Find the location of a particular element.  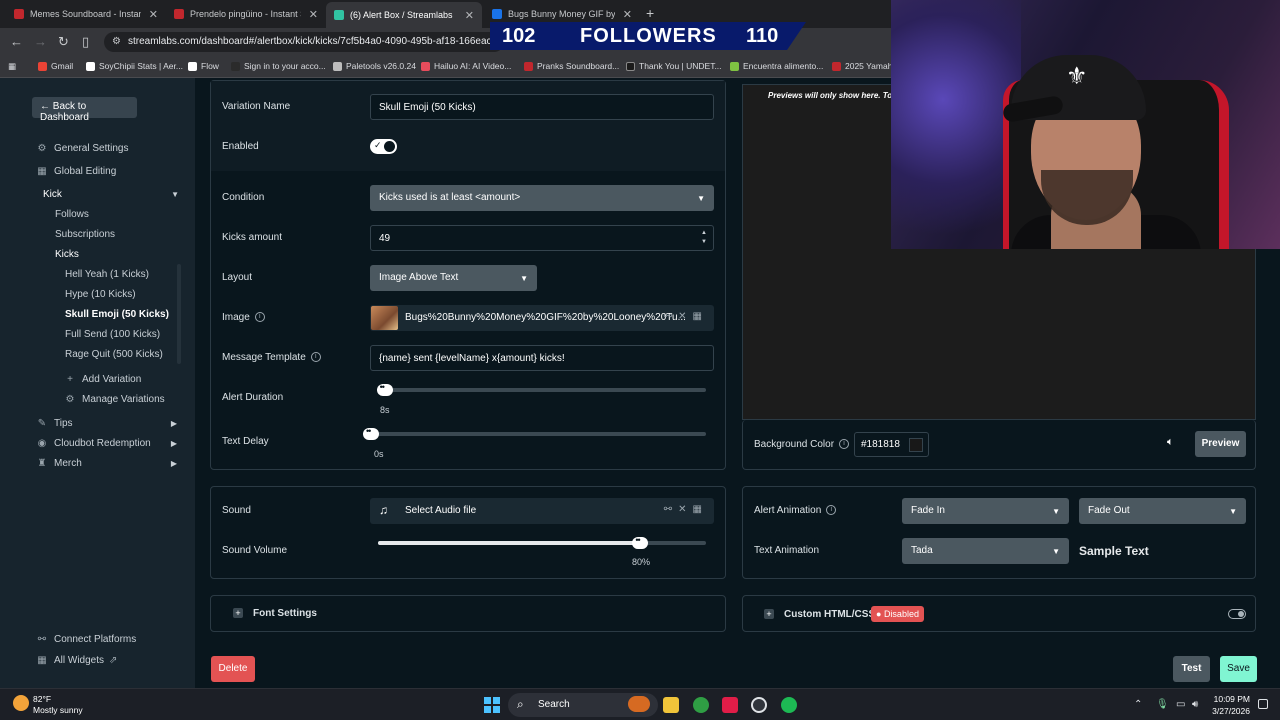

weather-icon is located at coordinates (21, 703).